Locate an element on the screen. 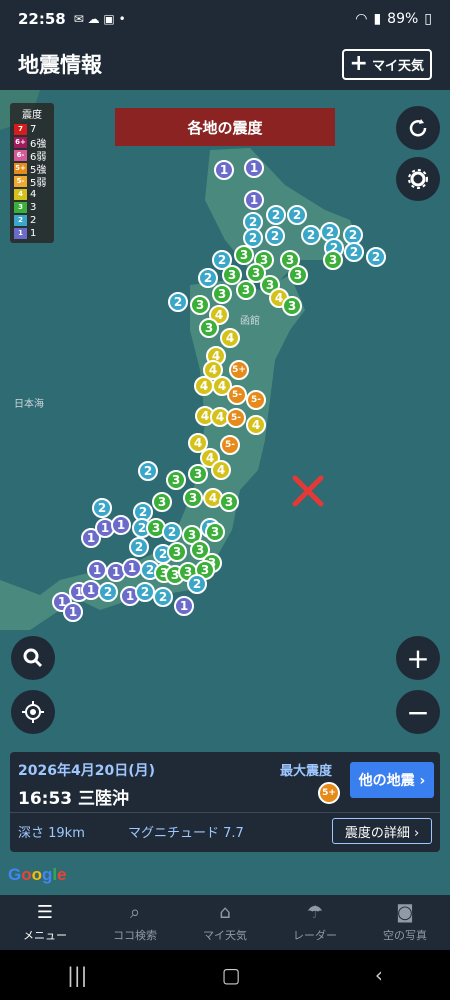 The width and height of the screenshot is (450, 1000). divider is located at coordinates (225, 812).